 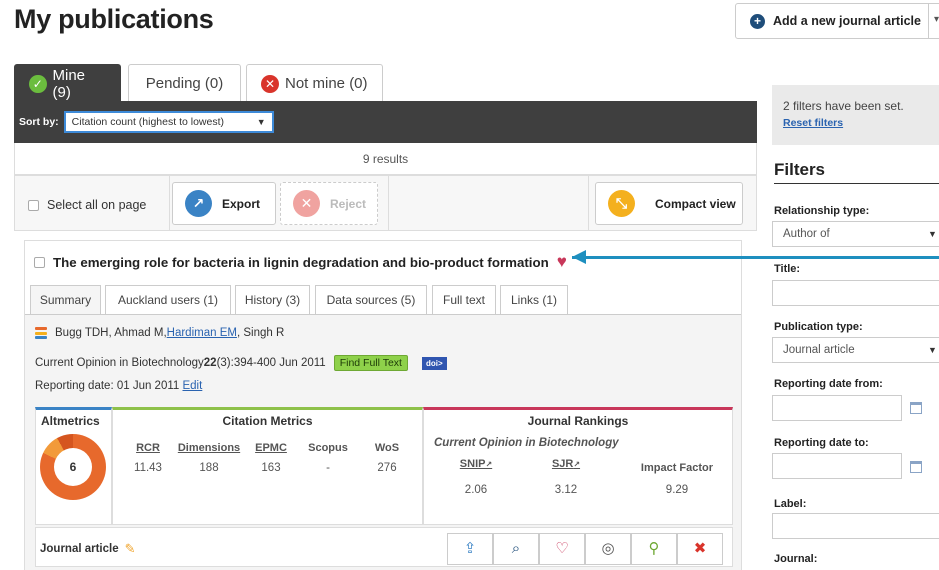 I want to click on add-journal-article-button: + Add a new journal article ▾, so click(x=837, y=21).